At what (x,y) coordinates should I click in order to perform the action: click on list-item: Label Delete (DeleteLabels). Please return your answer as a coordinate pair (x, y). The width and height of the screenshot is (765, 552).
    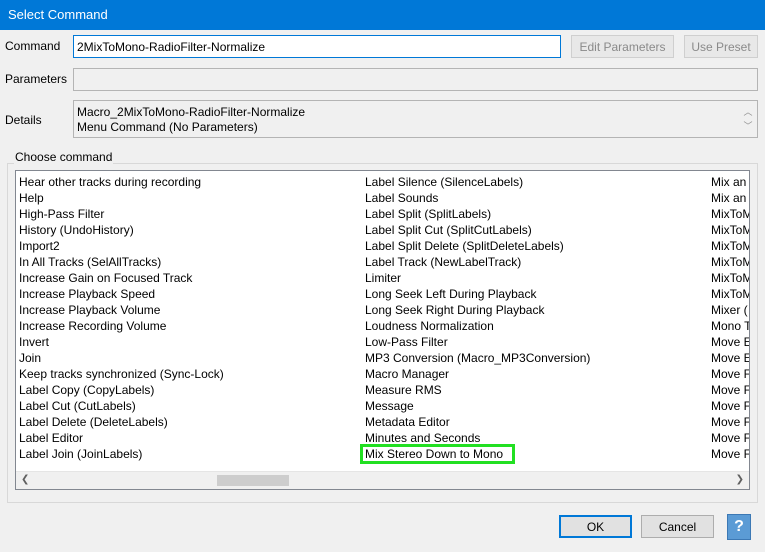
    Looking at the image, I should click on (189, 422).